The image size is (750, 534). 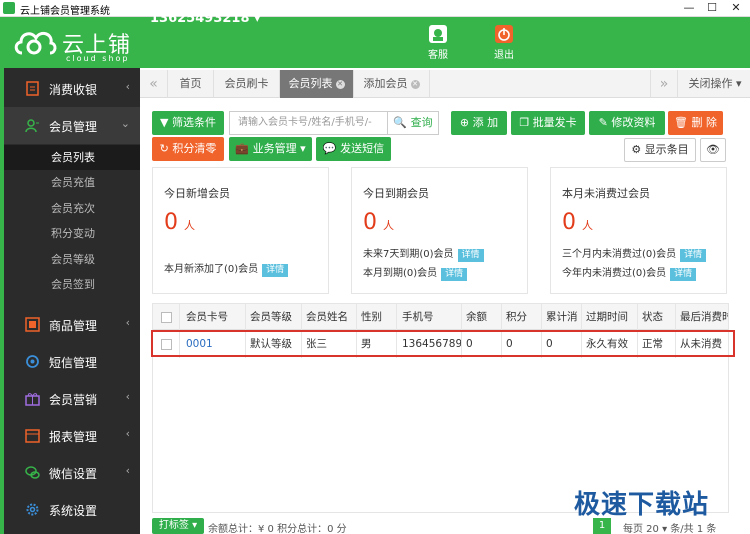 What do you see at coordinates (413, 123) in the screenshot?
I see `search-button: 🔍 查询` at bounding box center [413, 123].